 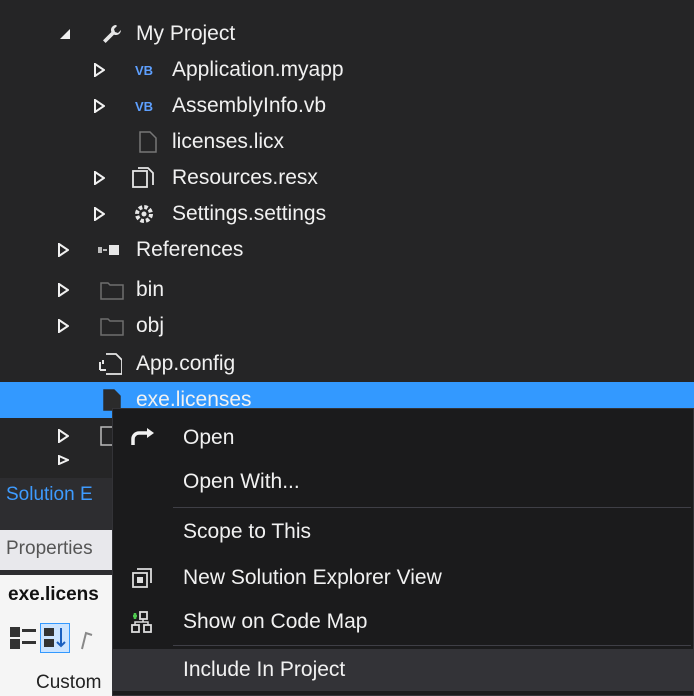 What do you see at coordinates (258, 69) in the screenshot?
I see `tree-item-label: Application.myapp` at bounding box center [258, 69].